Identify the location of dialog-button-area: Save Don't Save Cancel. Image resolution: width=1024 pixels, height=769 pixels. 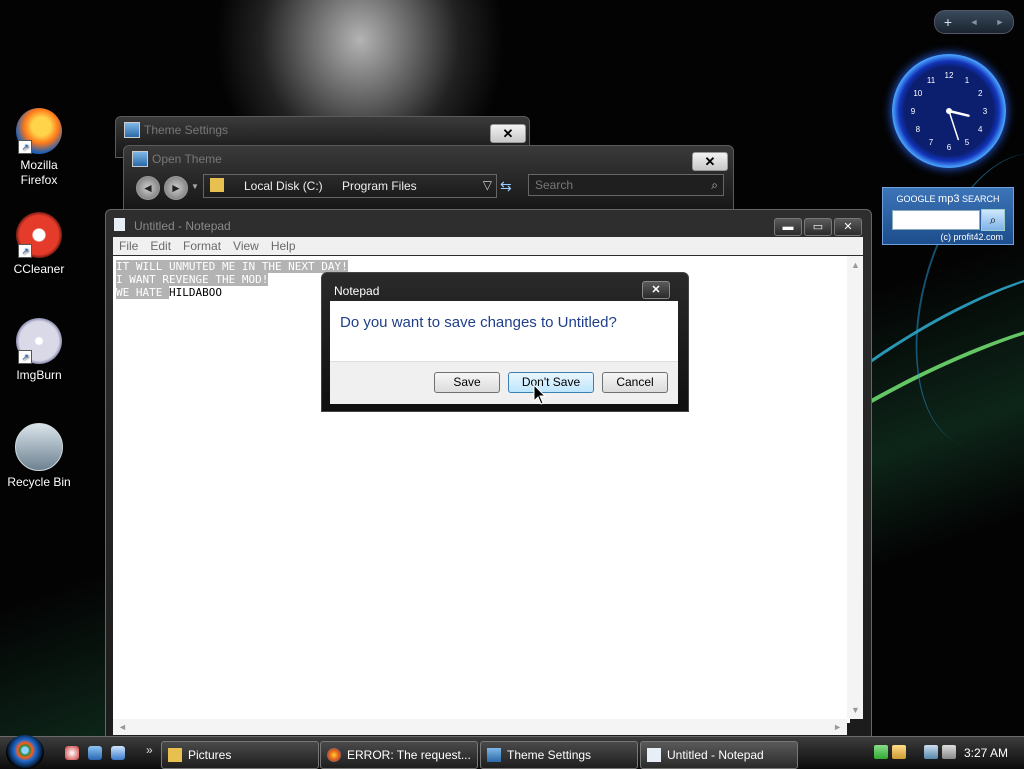
(504, 382).